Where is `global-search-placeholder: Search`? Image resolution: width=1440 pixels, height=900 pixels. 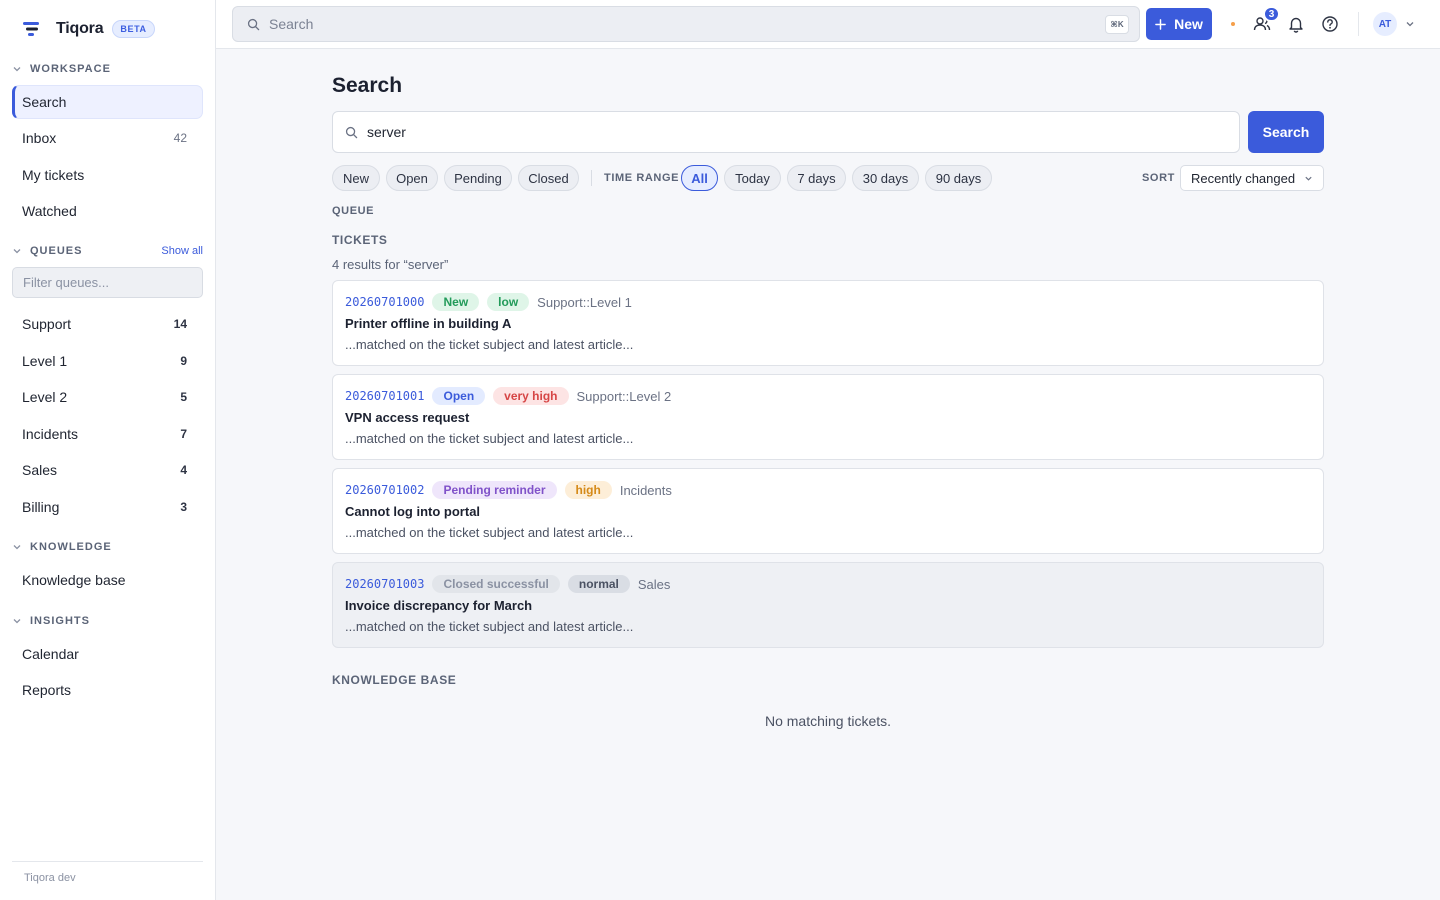 global-search-placeholder: Search is located at coordinates (291, 24).